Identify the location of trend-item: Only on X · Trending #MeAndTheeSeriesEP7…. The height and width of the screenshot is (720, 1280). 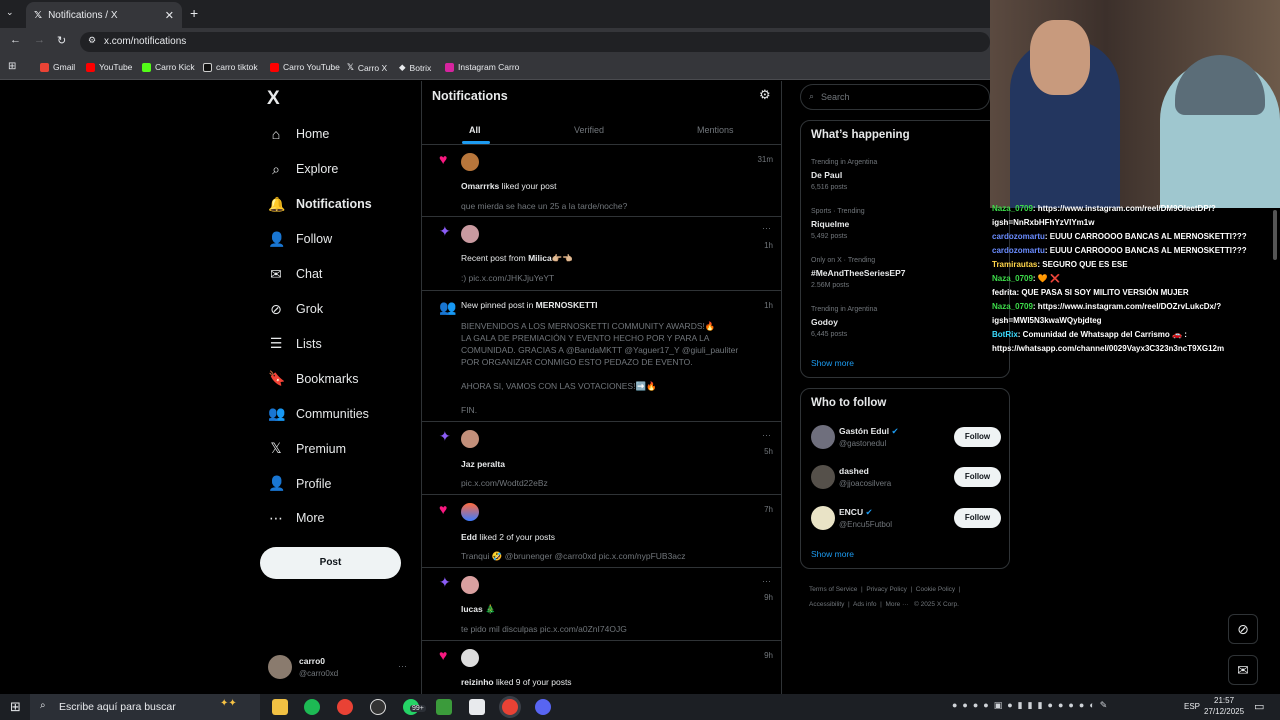
(858, 273).